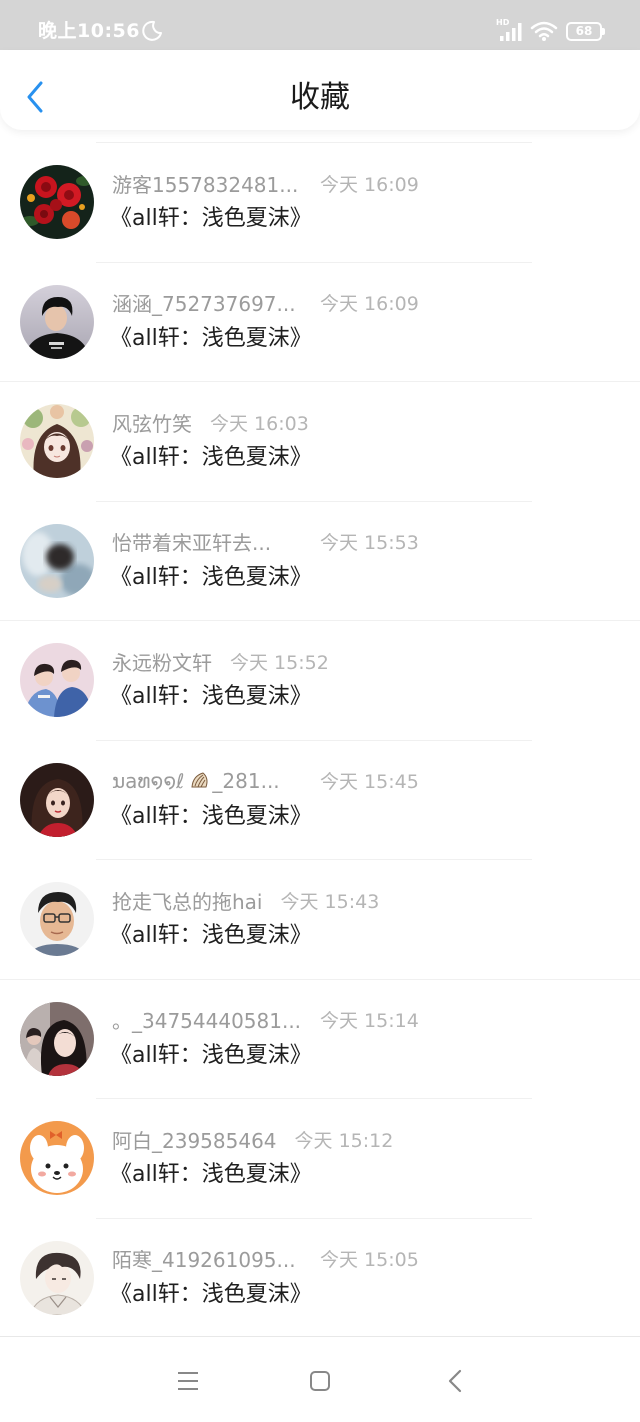 The height and width of the screenshot is (1422, 640). What do you see at coordinates (220, 661) in the screenshot?
I see `item-meta: 永远粉文轩 今天 15:52` at bounding box center [220, 661].